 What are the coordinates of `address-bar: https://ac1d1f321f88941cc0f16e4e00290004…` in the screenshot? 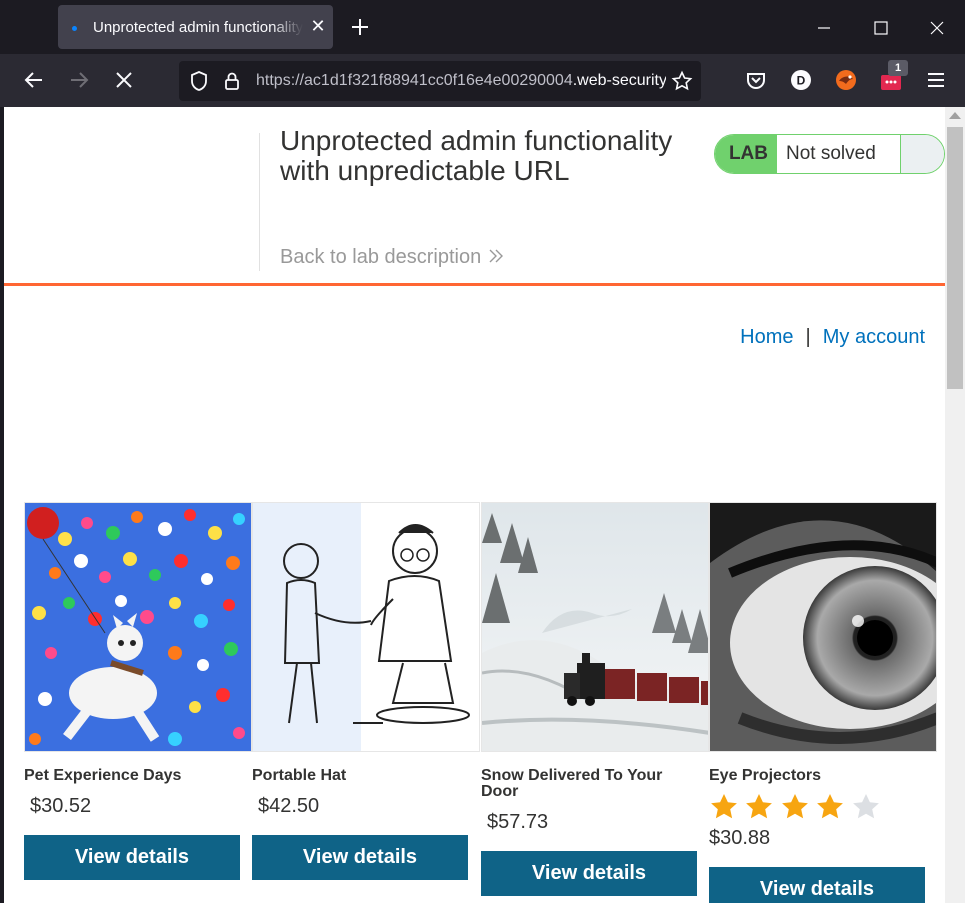 It's located at (440, 81).